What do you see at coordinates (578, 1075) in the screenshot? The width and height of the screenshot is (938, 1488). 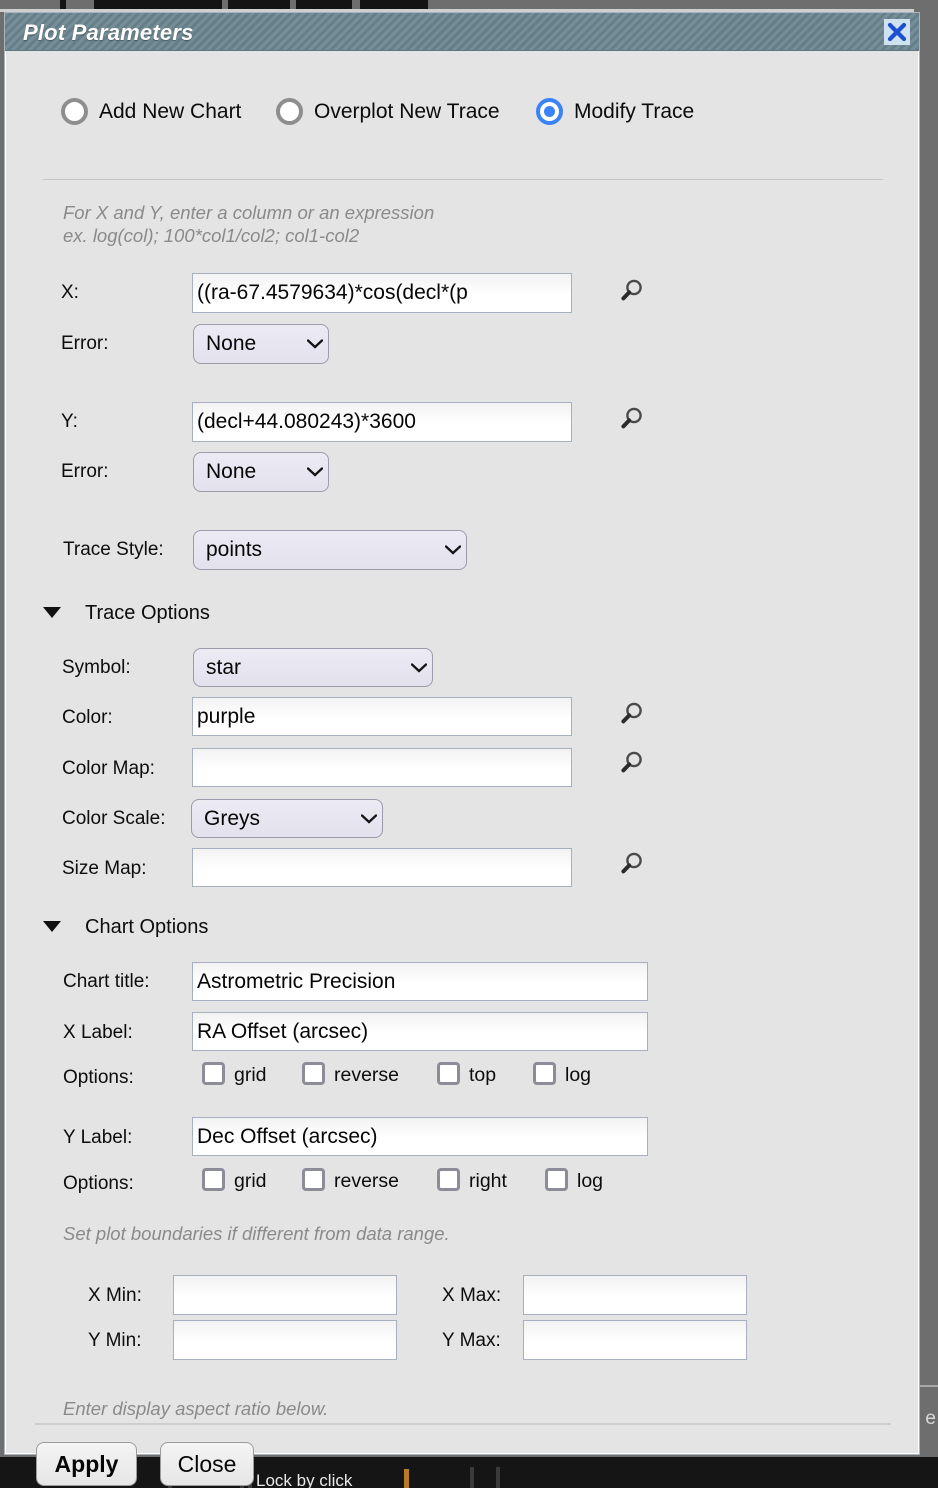 I see `x-option-log-label: log` at bounding box center [578, 1075].